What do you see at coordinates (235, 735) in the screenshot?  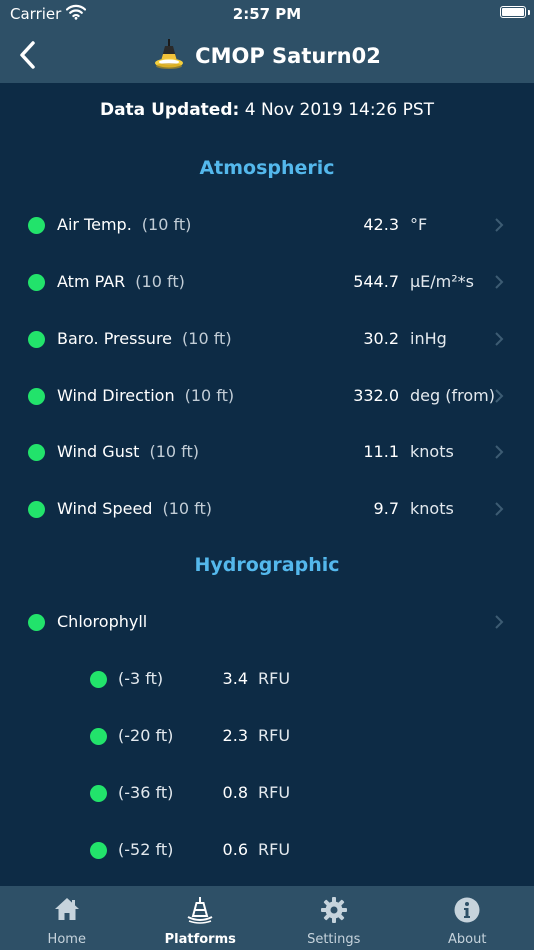 I see `sensor-value: 2.3` at bounding box center [235, 735].